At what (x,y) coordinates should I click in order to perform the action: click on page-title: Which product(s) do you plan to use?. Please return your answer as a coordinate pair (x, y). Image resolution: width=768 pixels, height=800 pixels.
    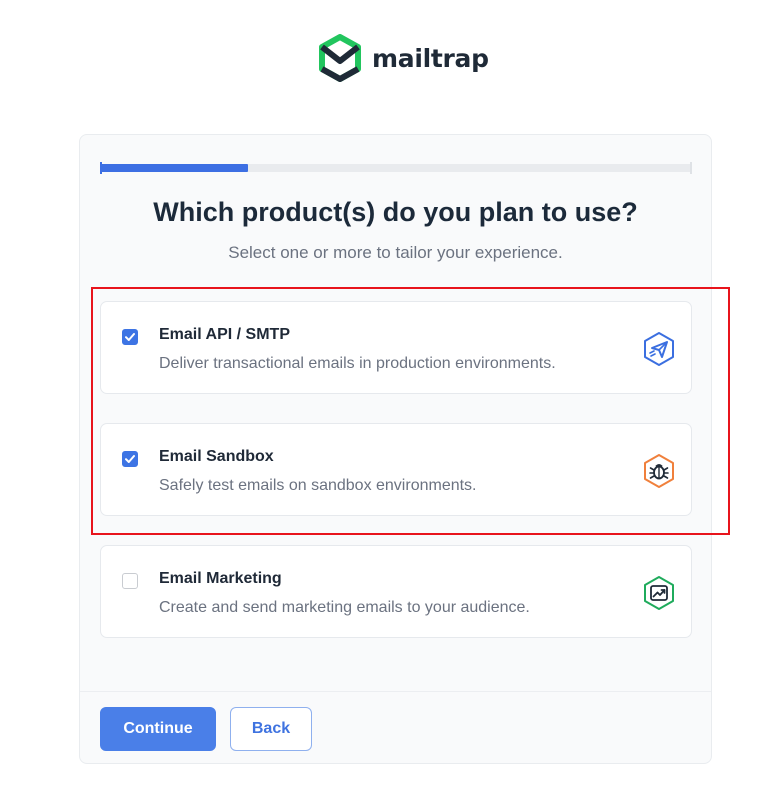
    Looking at the image, I should click on (395, 212).